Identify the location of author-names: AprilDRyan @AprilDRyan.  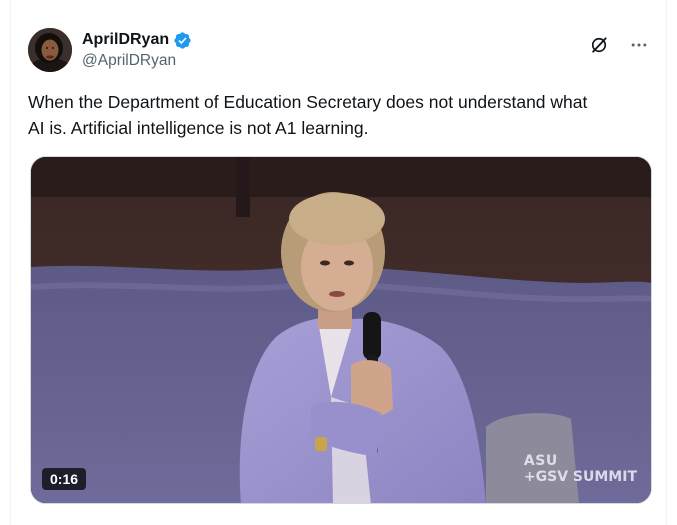
(137, 50).